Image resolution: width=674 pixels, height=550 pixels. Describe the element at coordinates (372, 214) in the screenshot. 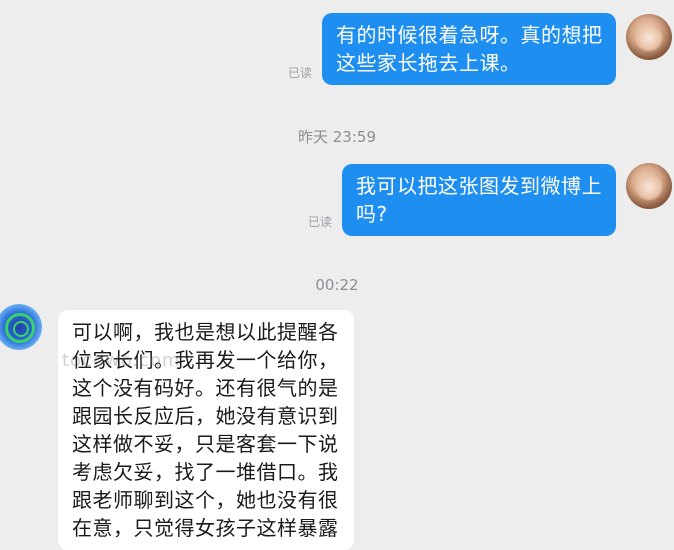

I see `message-line: 吗?` at that location.